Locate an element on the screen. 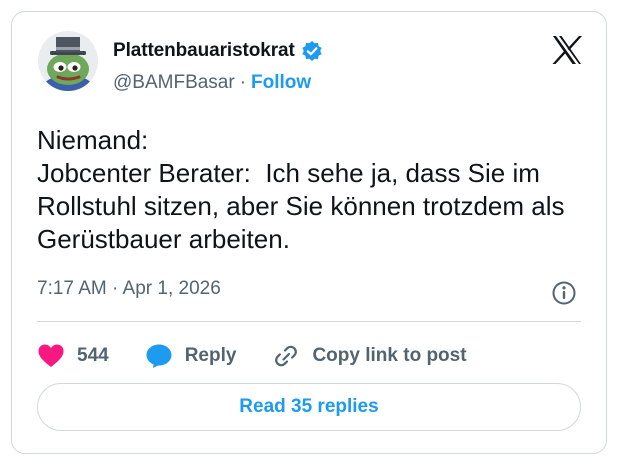 The height and width of the screenshot is (466, 620). author-display-name: Plattenbauaristokrat is located at coordinates (204, 51).